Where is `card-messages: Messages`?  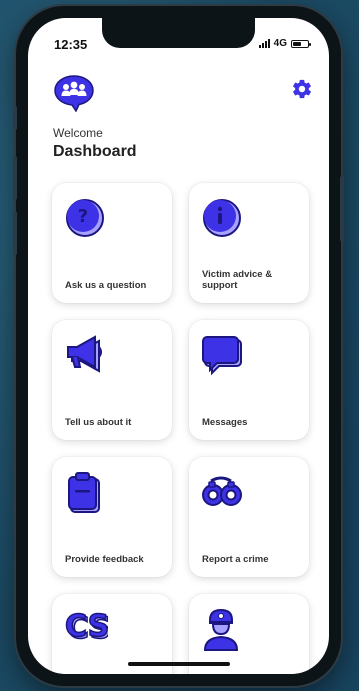 card-messages: Messages is located at coordinates (249, 380).